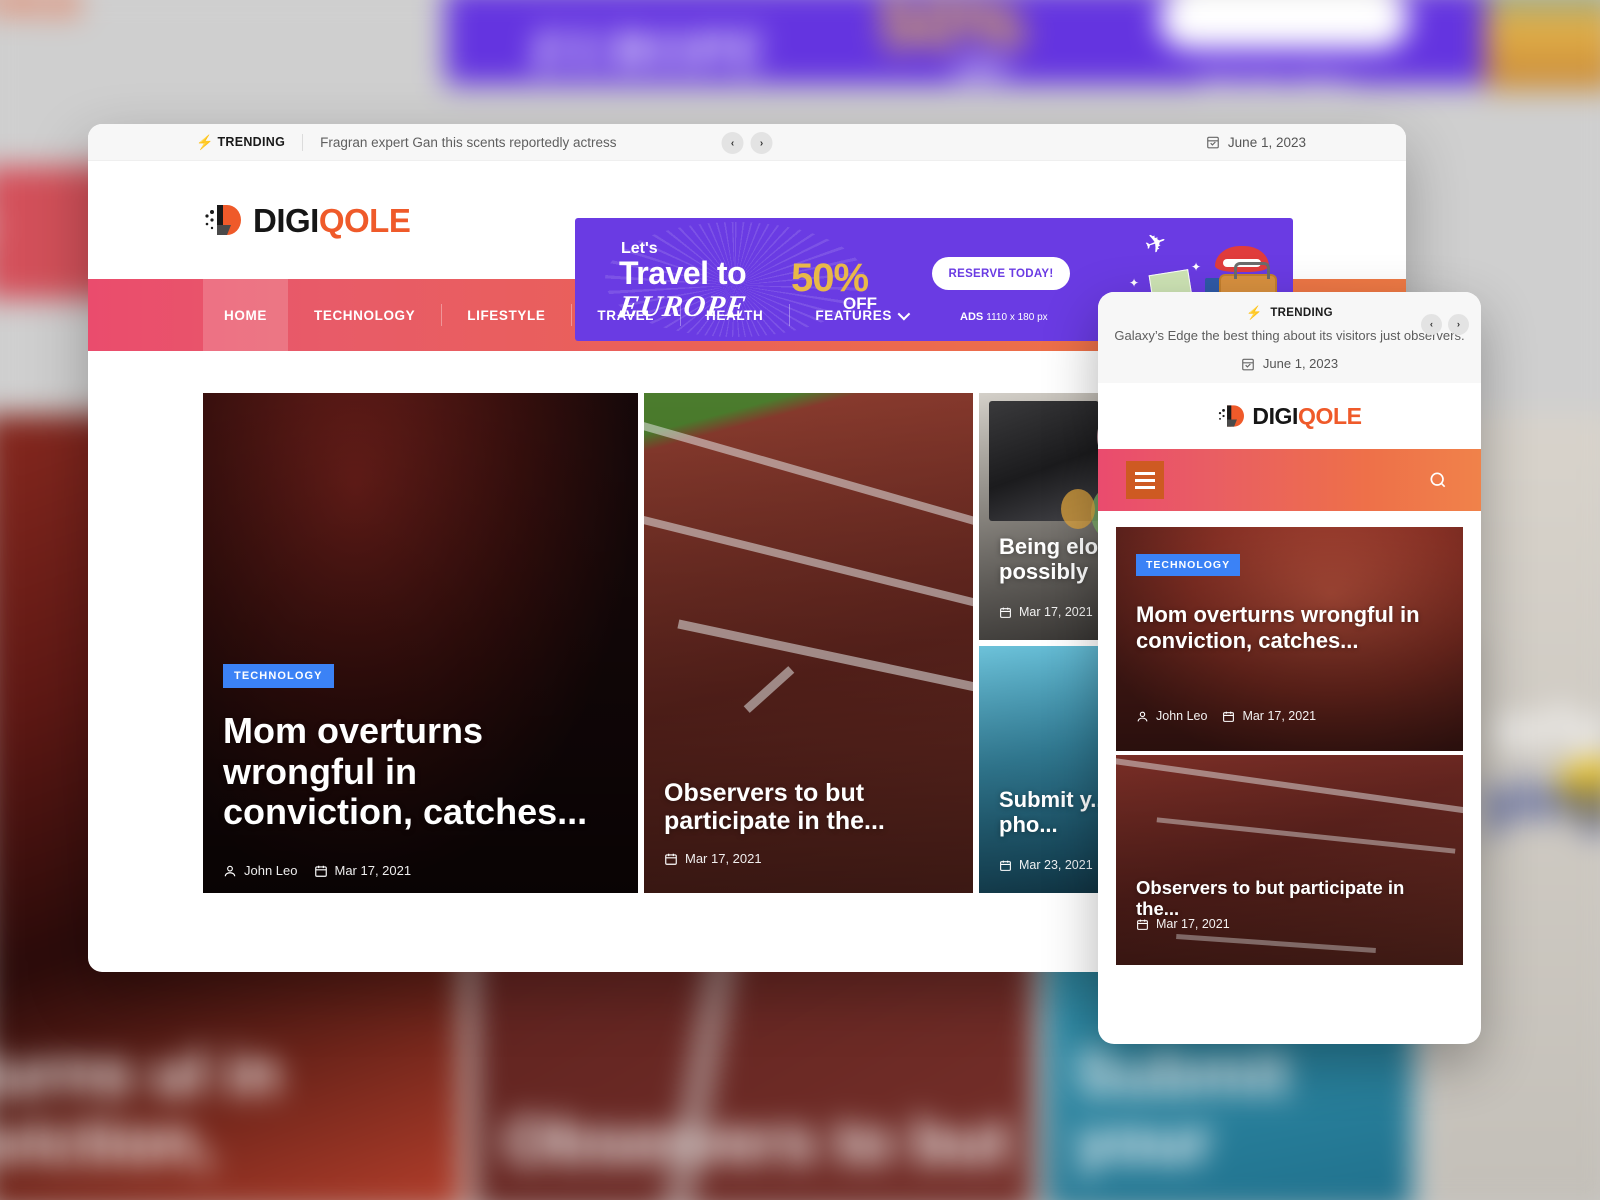  I want to click on logo-text-part2: QOLE, so click(364, 220).